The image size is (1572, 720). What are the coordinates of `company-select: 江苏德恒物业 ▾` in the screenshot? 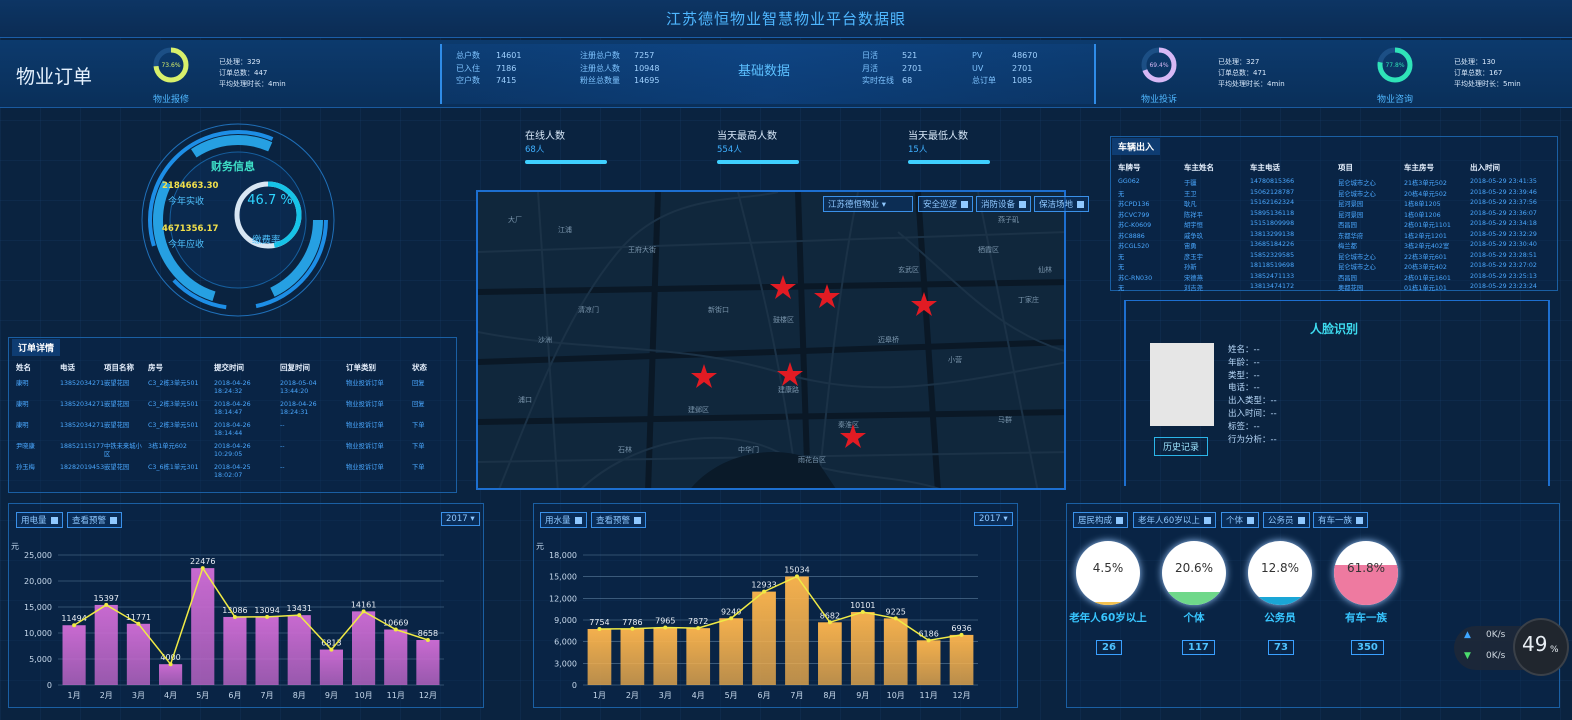 It's located at (868, 204).